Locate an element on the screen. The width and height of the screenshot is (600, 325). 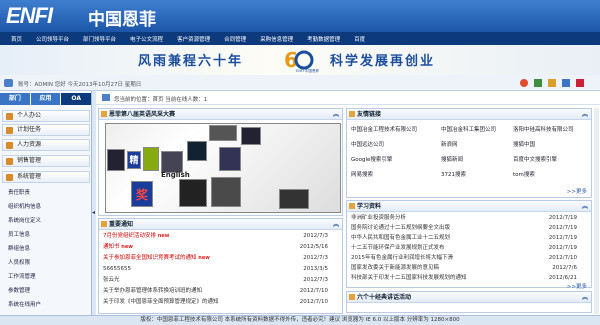
notice-row: 关于印发《中国恩菲全面预算管理规定》的通知 2012/7/10 is located at coordinates (220, 302).